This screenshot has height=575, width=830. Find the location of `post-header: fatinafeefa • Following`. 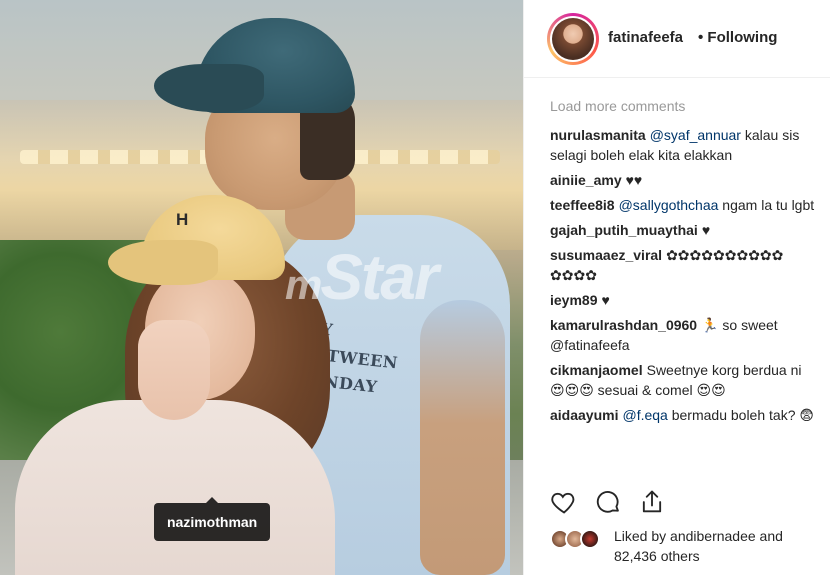

post-header: fatinafeefa • Following is located at coordinates (677, 39).